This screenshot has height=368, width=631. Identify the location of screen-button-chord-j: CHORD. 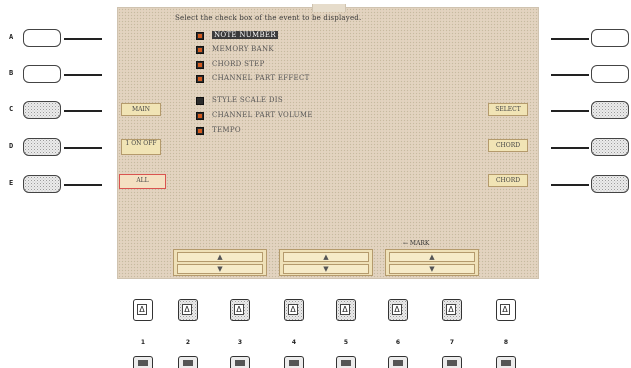
(508, 180).